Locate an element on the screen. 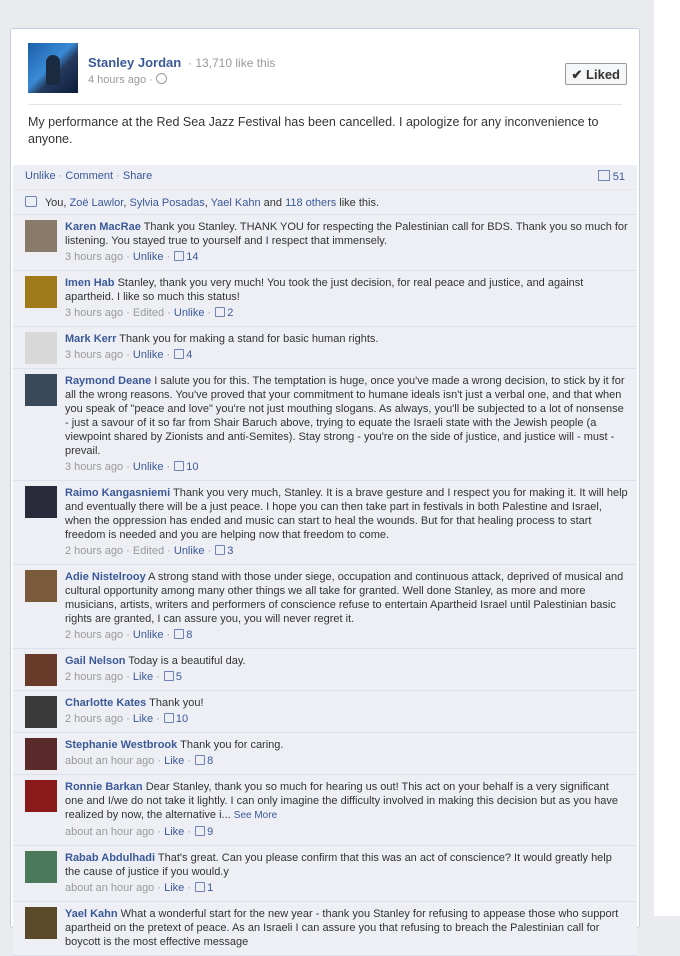 This screenshot has width=680, height=956. comment-like-number: 9 is located at coordinates (210, 832).